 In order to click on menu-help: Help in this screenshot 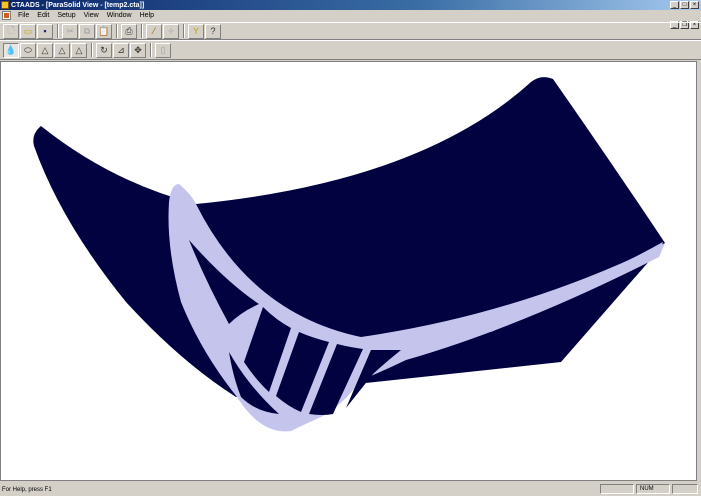, I will do `click(147, 15)`.